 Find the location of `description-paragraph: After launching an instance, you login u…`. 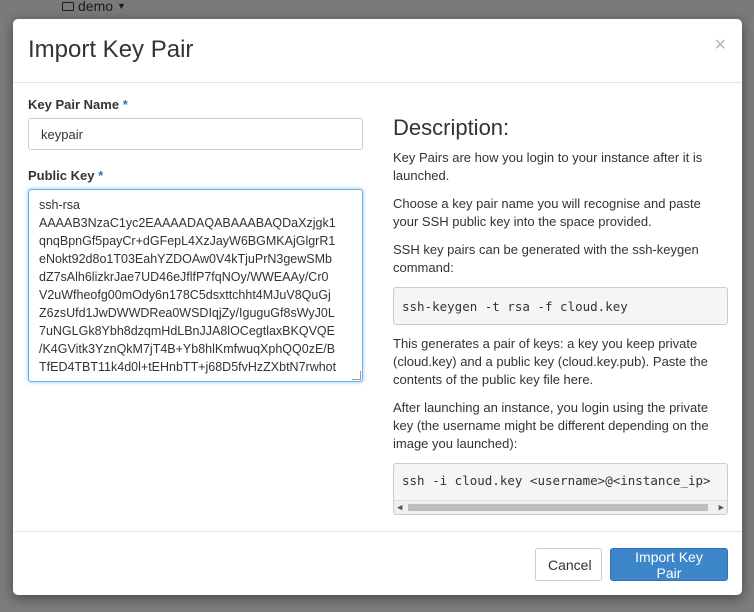

description-paragraph: After launching an instance, you login u… is located at coordinates (551, 425).